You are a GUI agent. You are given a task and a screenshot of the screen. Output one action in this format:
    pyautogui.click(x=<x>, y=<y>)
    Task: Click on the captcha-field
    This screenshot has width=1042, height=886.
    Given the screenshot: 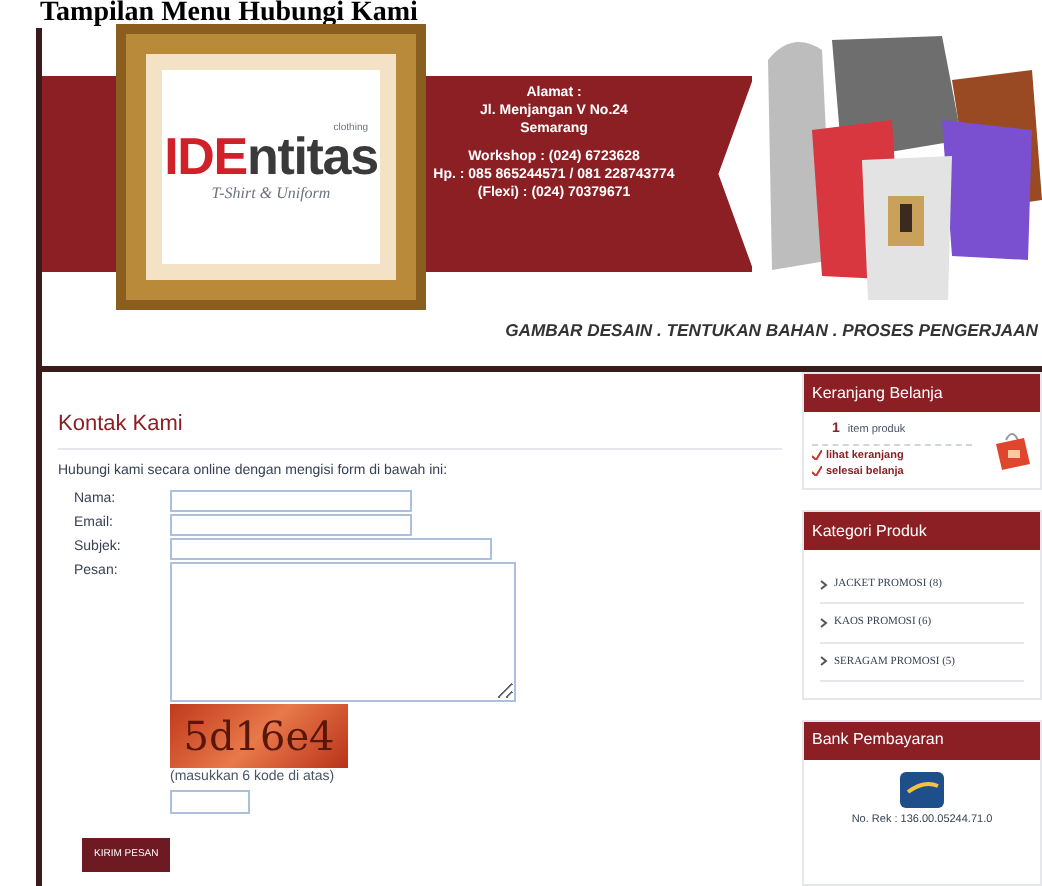 What is the action you would take?
    pyautogui.click(x=210, y=801)
    